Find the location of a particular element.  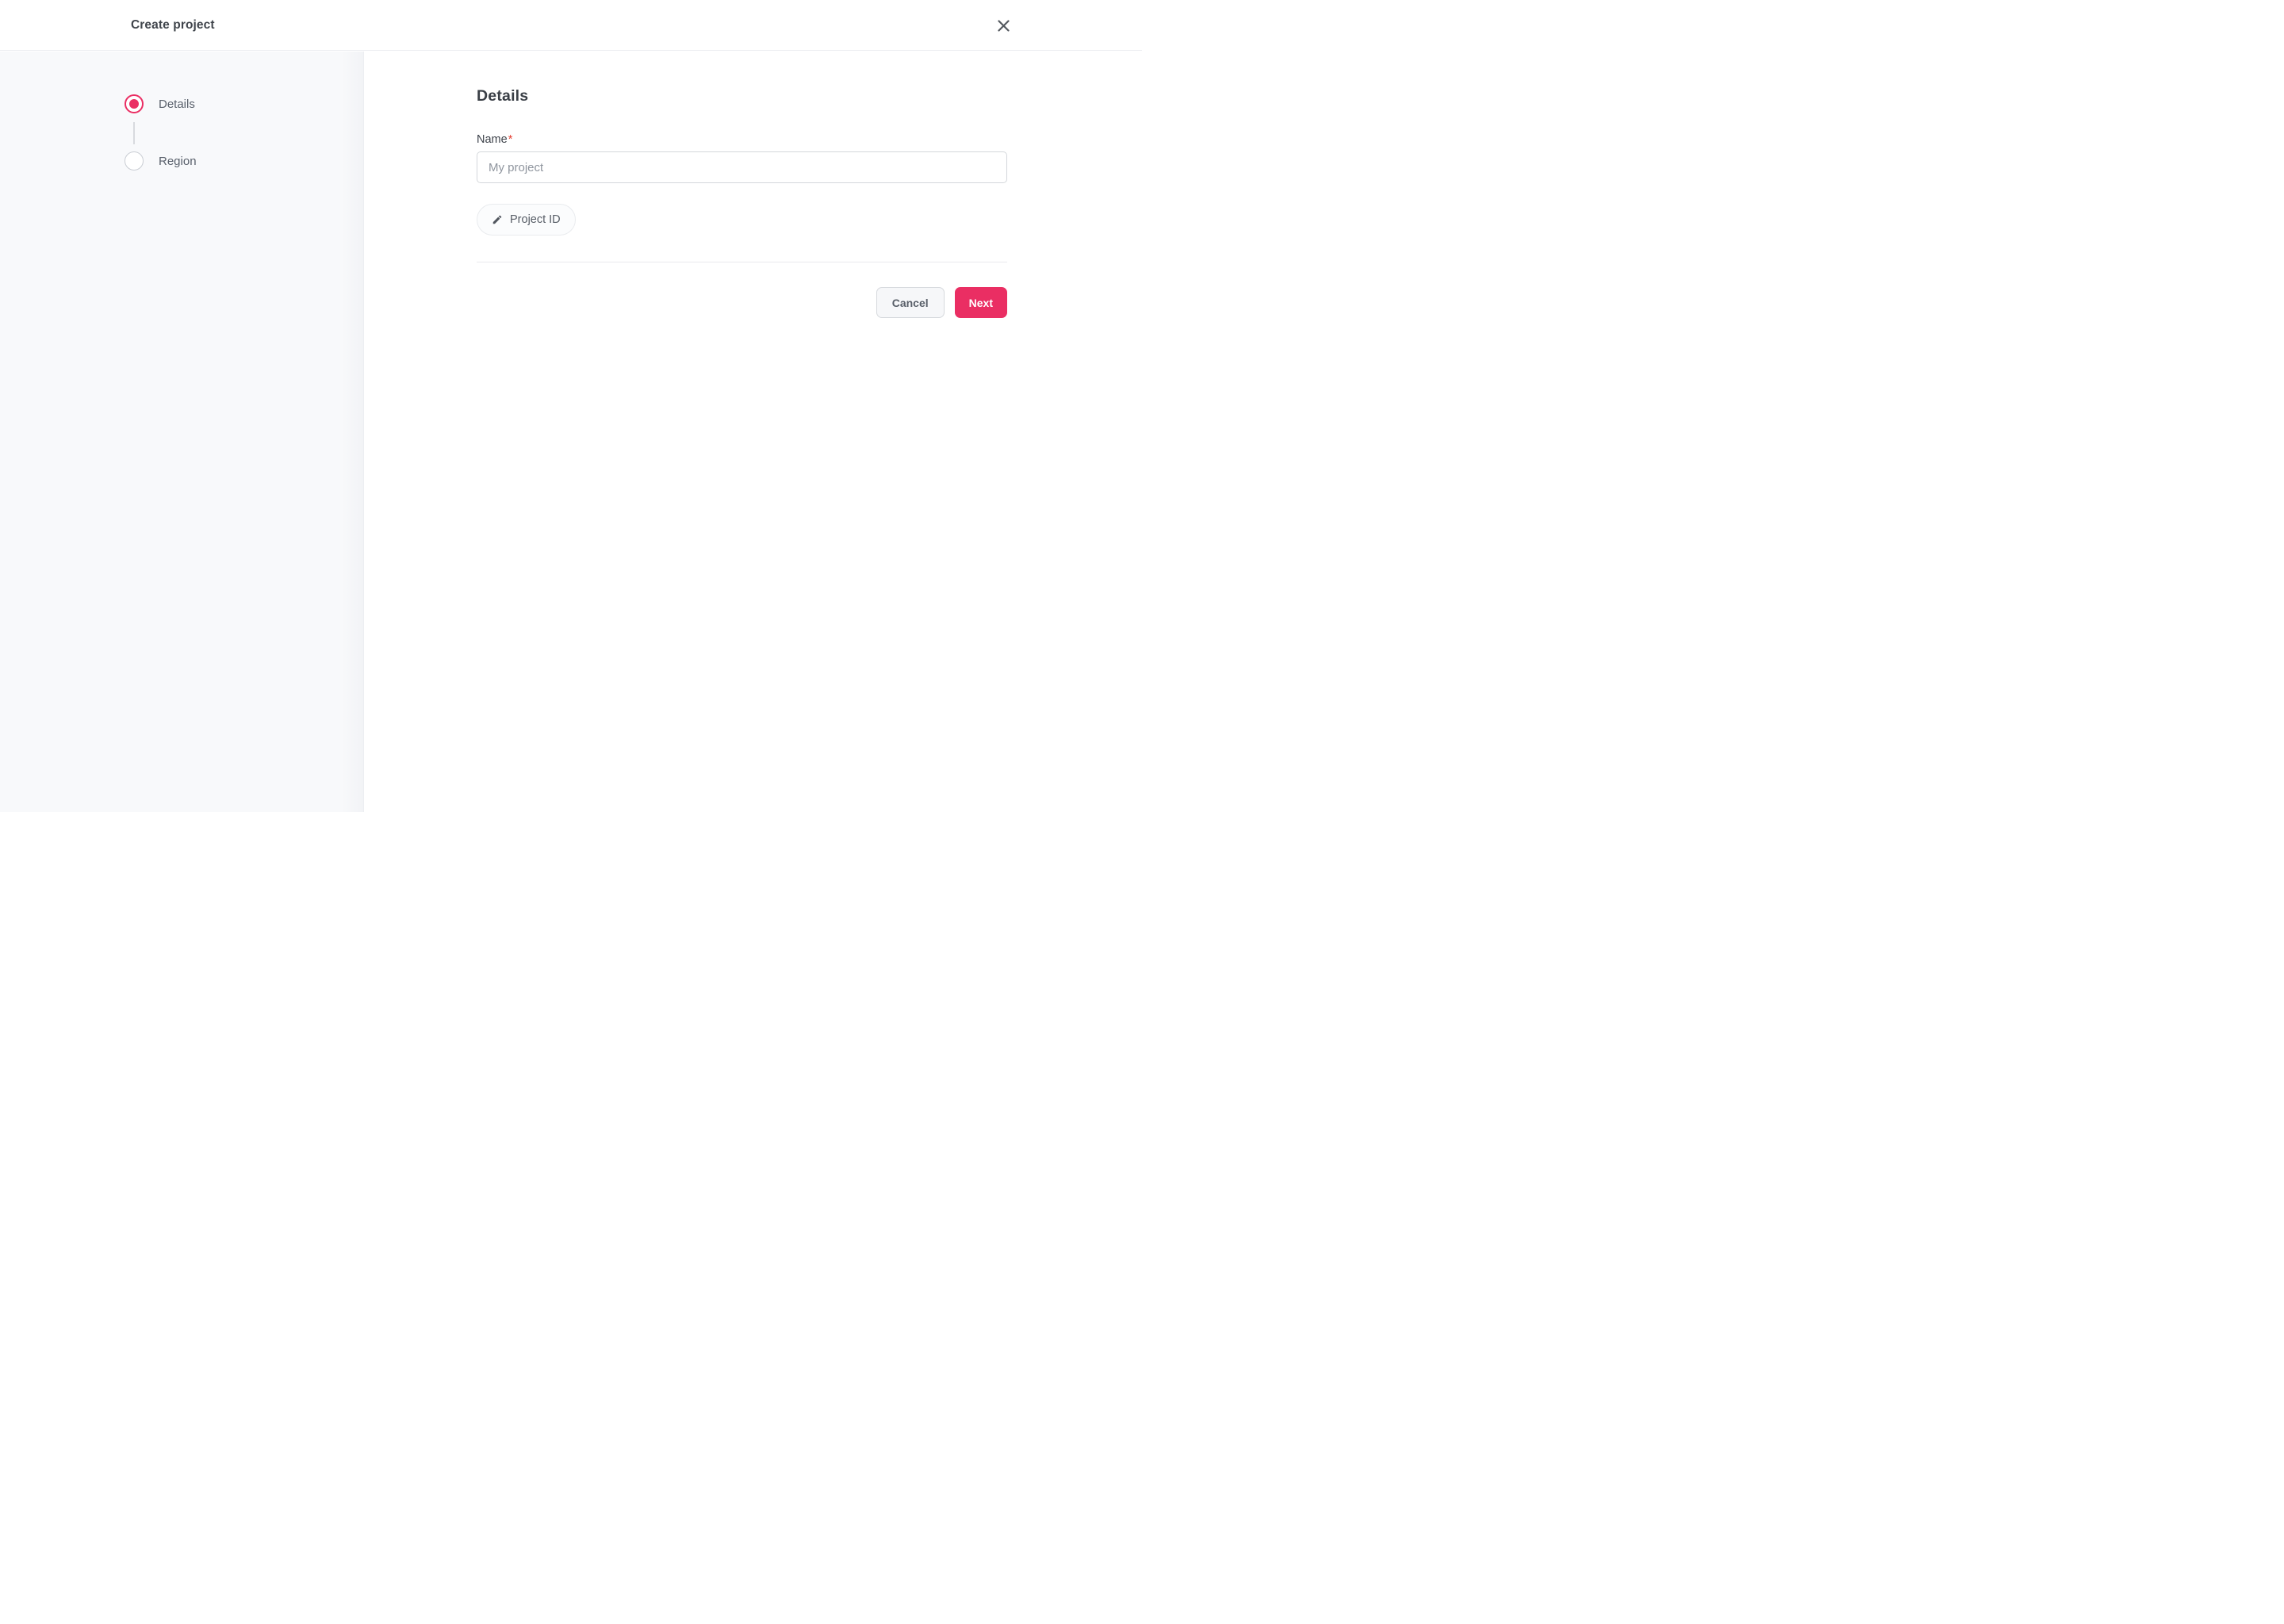

project-id-button: Project ID is located at coordinates (526, 220).